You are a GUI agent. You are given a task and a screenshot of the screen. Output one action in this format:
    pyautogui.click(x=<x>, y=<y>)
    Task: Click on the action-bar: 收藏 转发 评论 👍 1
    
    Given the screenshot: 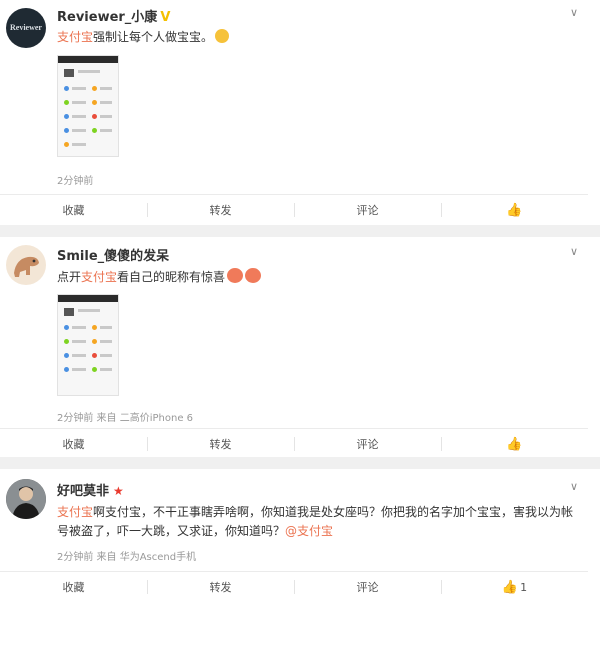 What is the action you would take?
    pyautogui.click(x=294, y=586)
    